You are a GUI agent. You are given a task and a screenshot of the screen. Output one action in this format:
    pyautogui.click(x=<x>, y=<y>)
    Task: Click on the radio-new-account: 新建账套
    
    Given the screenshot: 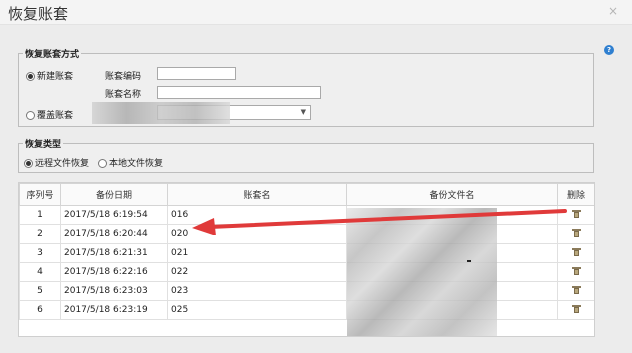 What is the action you would take?
    pyautogui.click(x=49, y=75)
    